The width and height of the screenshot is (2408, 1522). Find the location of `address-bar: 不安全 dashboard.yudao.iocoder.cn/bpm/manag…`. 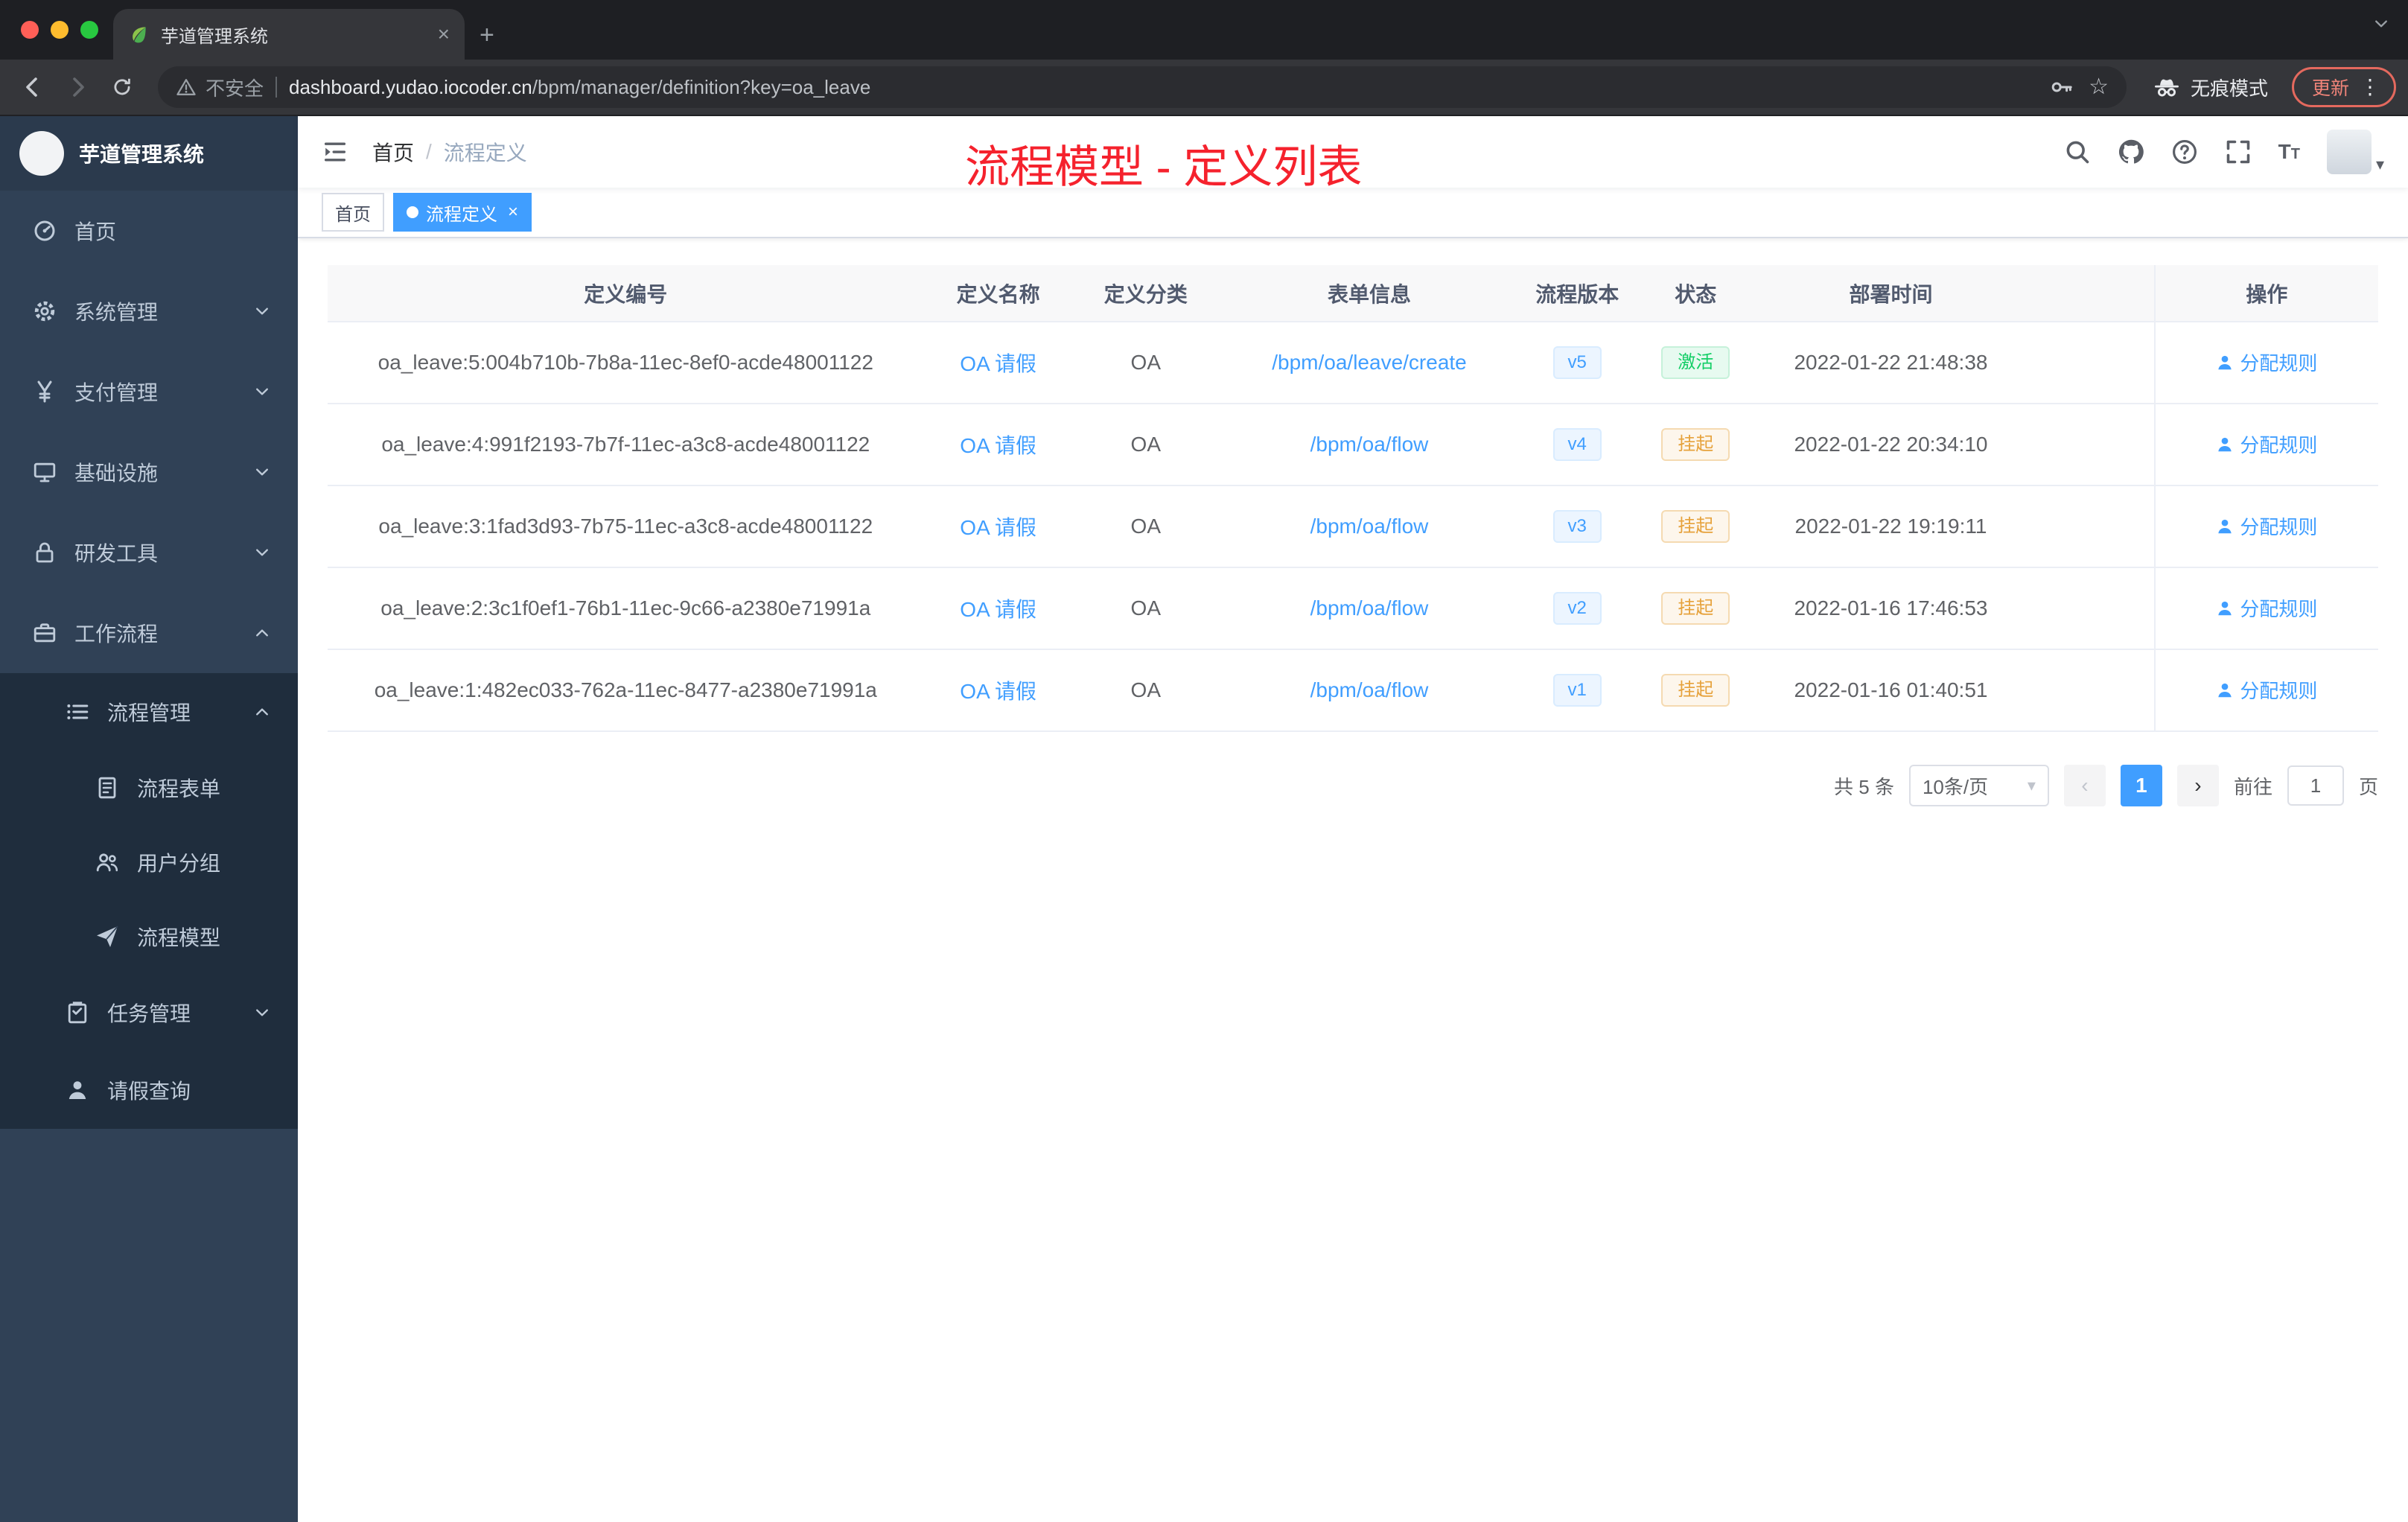

address-bar: 不安全 dashboard.yudao.iocoder.cn/bpm/manag… is located at coordinates (1142, 87).